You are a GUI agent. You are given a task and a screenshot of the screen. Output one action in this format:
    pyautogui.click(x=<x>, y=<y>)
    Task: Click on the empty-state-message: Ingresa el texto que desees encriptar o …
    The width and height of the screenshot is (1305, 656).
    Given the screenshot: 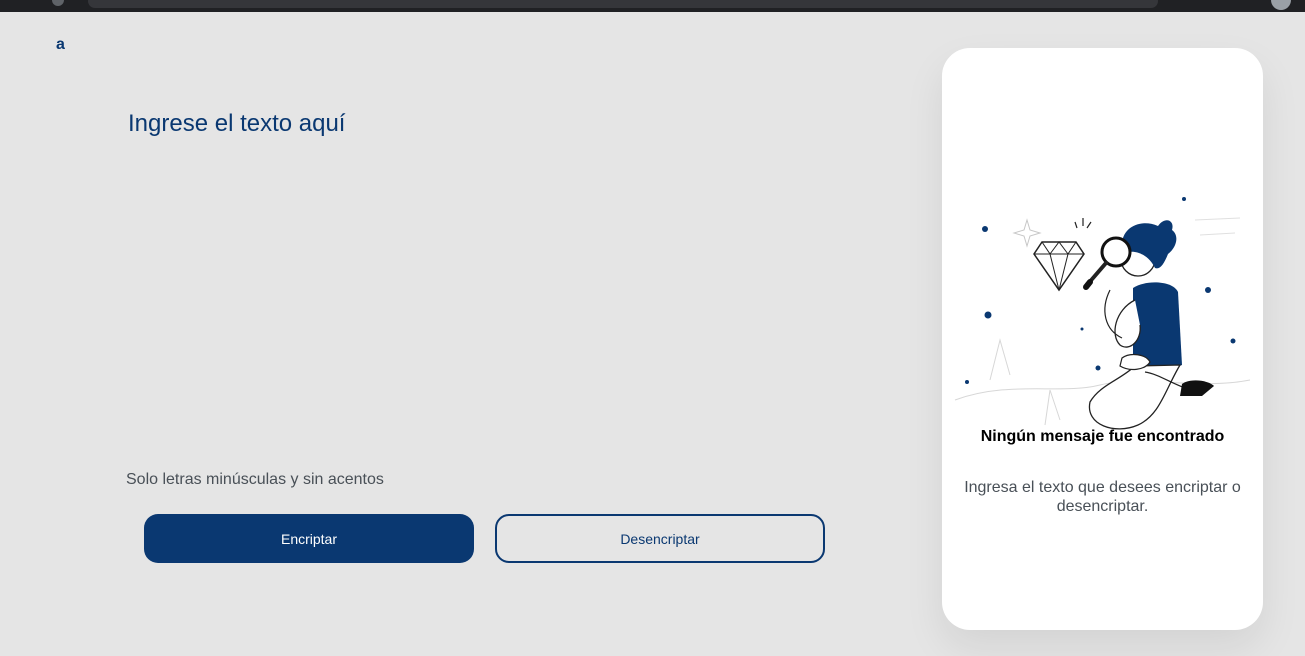 What is the action you would take?
    pyautogui.click(x=1102, y=497)
    